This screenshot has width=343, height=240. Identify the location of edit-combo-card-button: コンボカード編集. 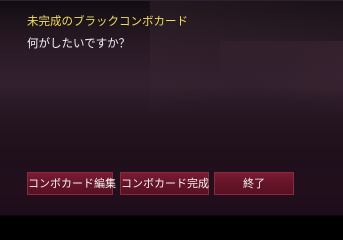
(71, 183).